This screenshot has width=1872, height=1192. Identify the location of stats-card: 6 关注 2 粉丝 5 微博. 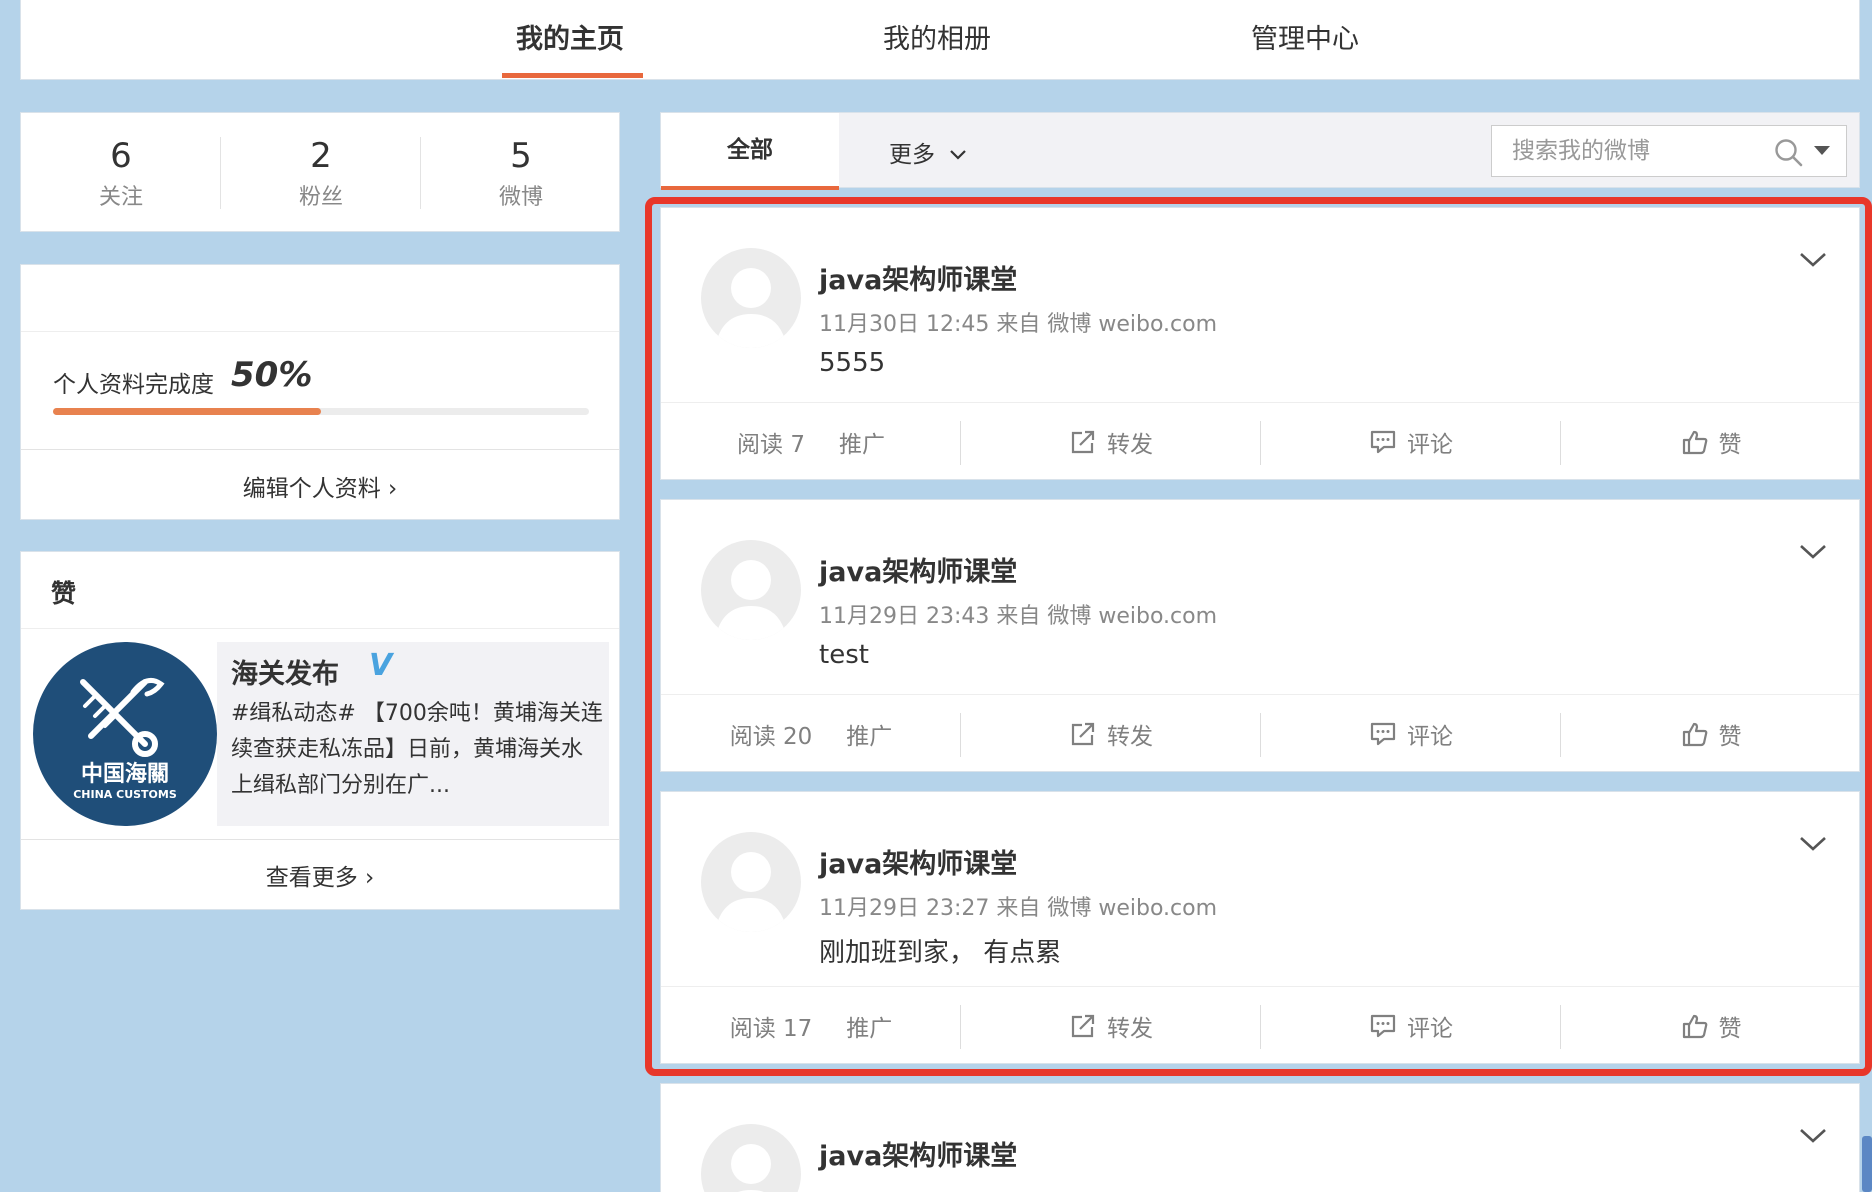
(320, 172).